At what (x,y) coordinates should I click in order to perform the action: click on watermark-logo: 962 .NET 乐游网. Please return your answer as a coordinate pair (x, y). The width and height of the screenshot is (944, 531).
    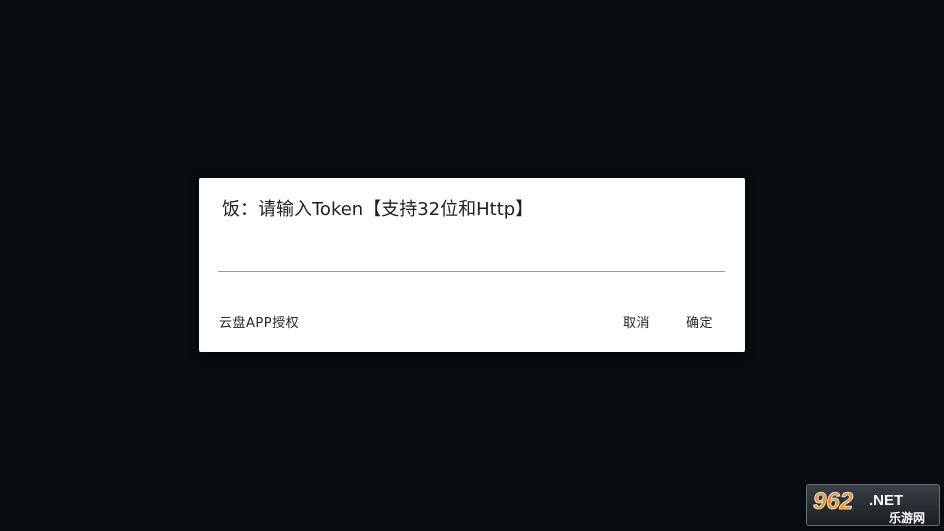
    Looking at the image, I should click on (873, 505).